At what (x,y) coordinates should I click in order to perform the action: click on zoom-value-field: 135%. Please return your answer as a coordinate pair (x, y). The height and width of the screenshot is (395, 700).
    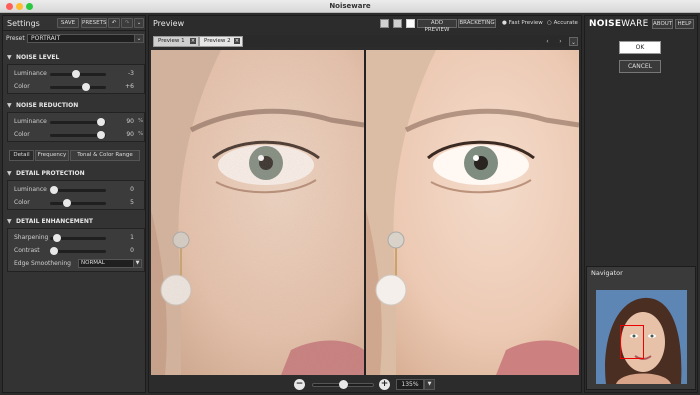
    Looking at the image, I should click on (410, 384).